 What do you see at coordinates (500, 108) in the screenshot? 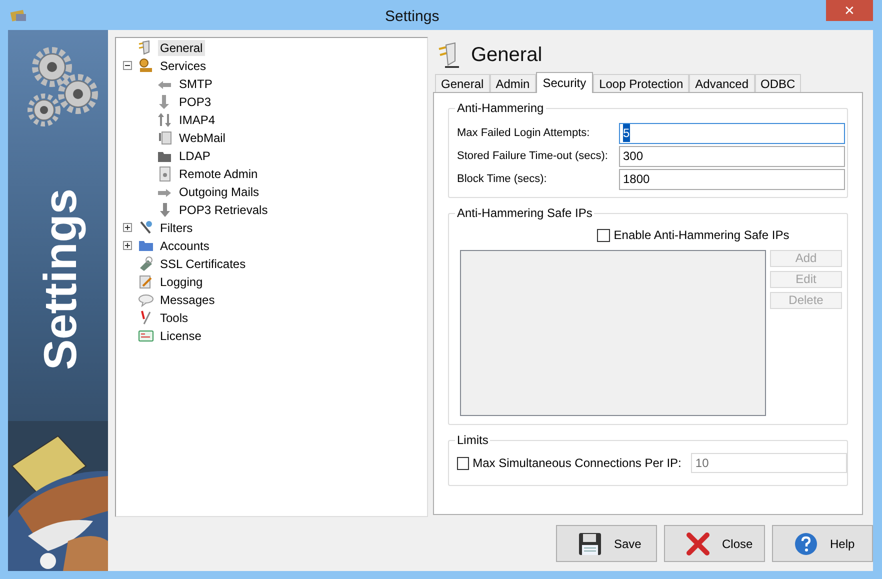
I see `group-title: Anti-Hammering` at bounding box center [500, 108].